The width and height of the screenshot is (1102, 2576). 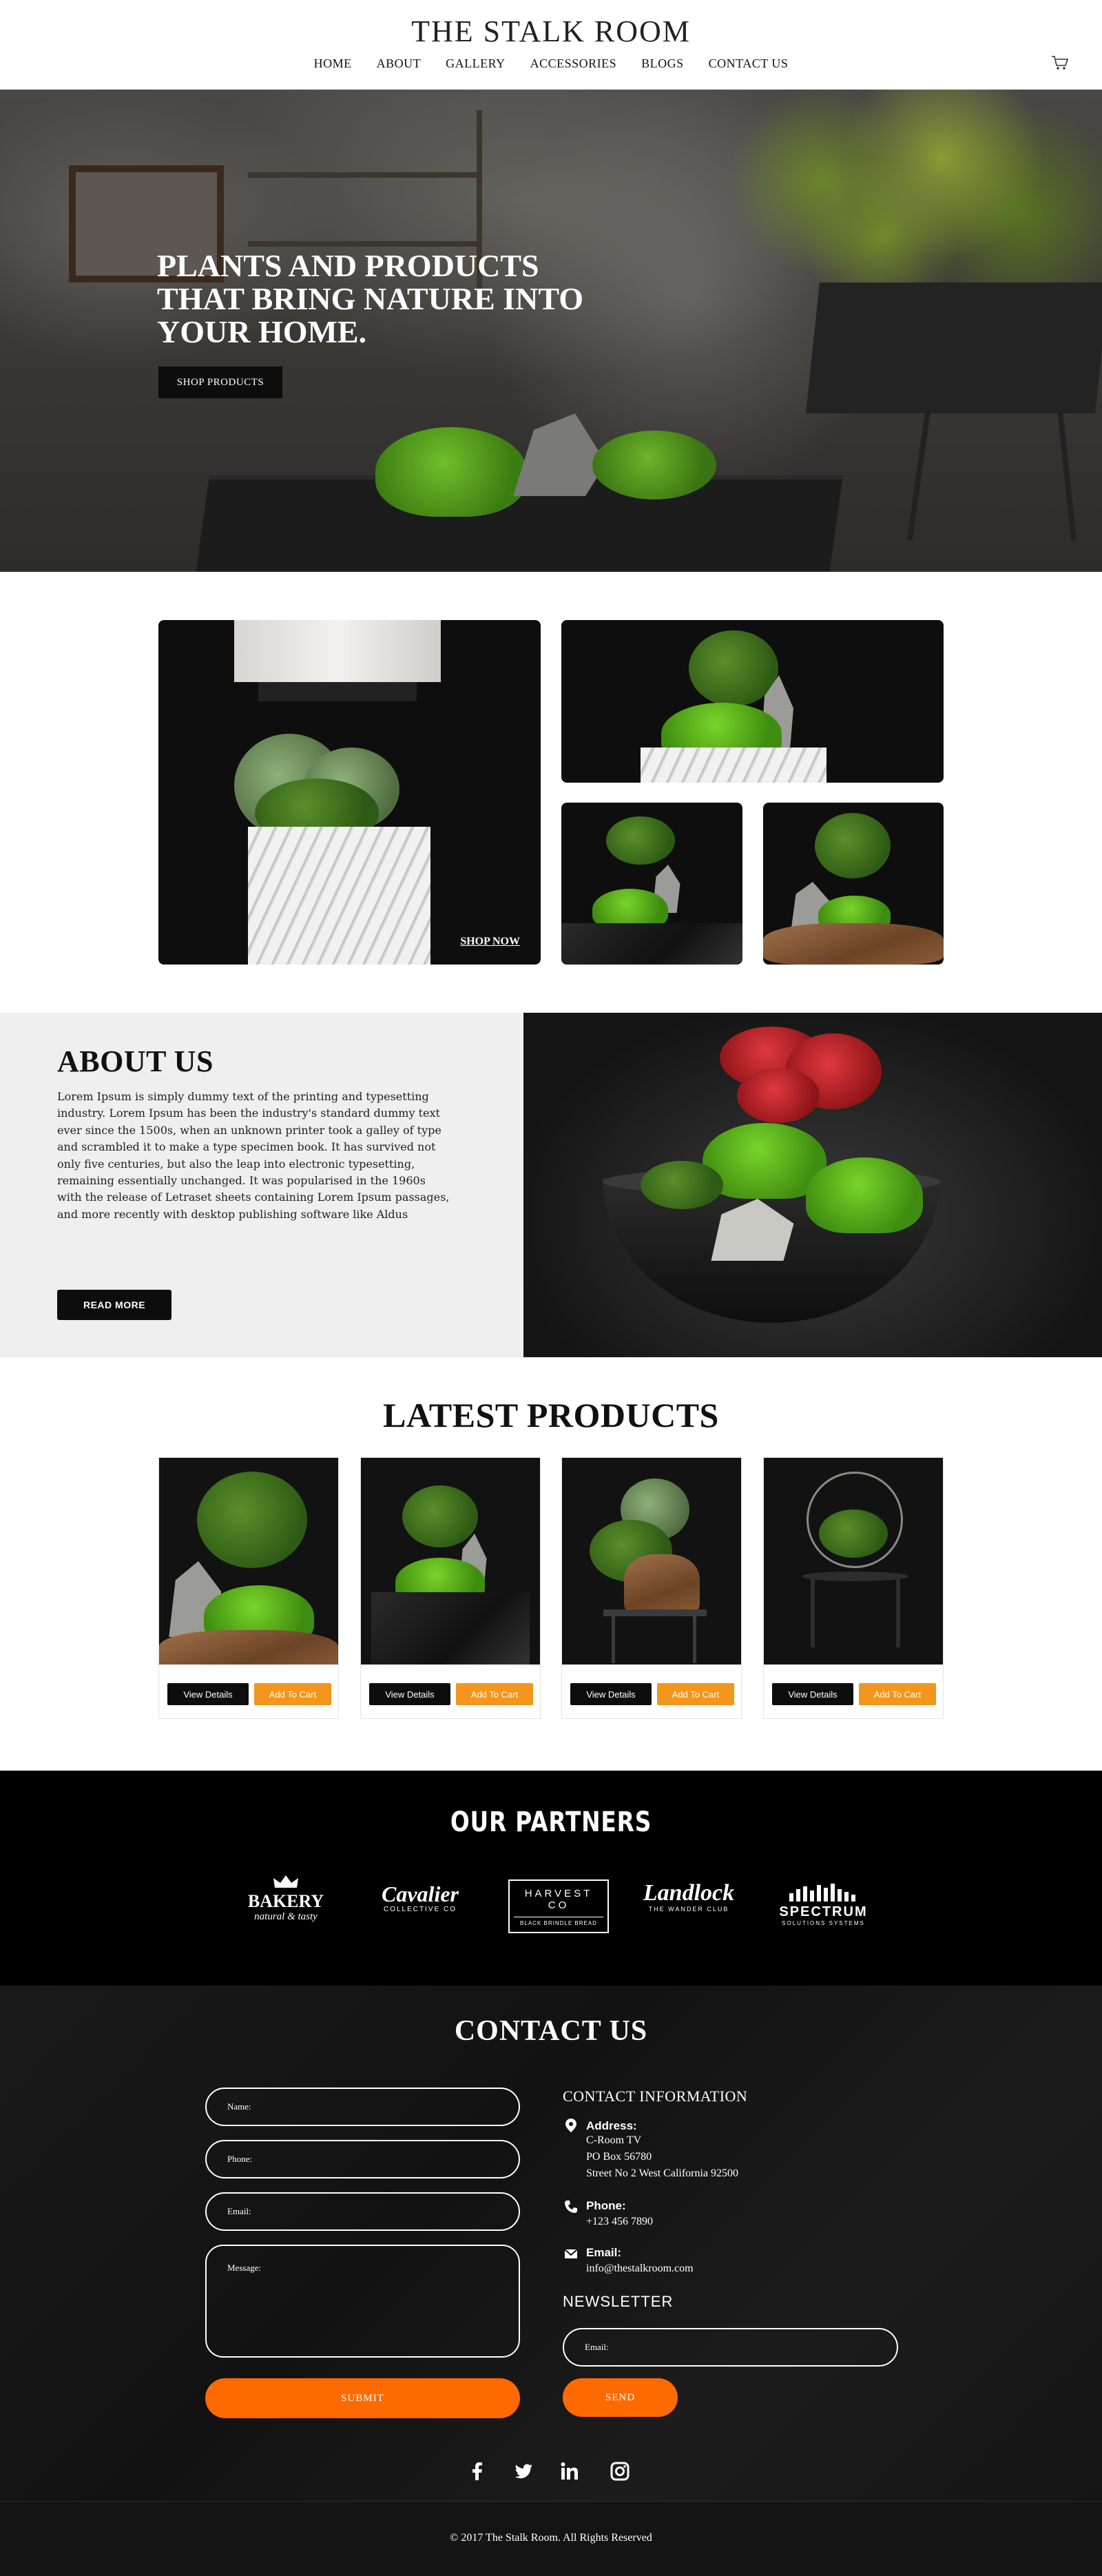 I want to click on instagram-icon, so click(x=620, y=2471).